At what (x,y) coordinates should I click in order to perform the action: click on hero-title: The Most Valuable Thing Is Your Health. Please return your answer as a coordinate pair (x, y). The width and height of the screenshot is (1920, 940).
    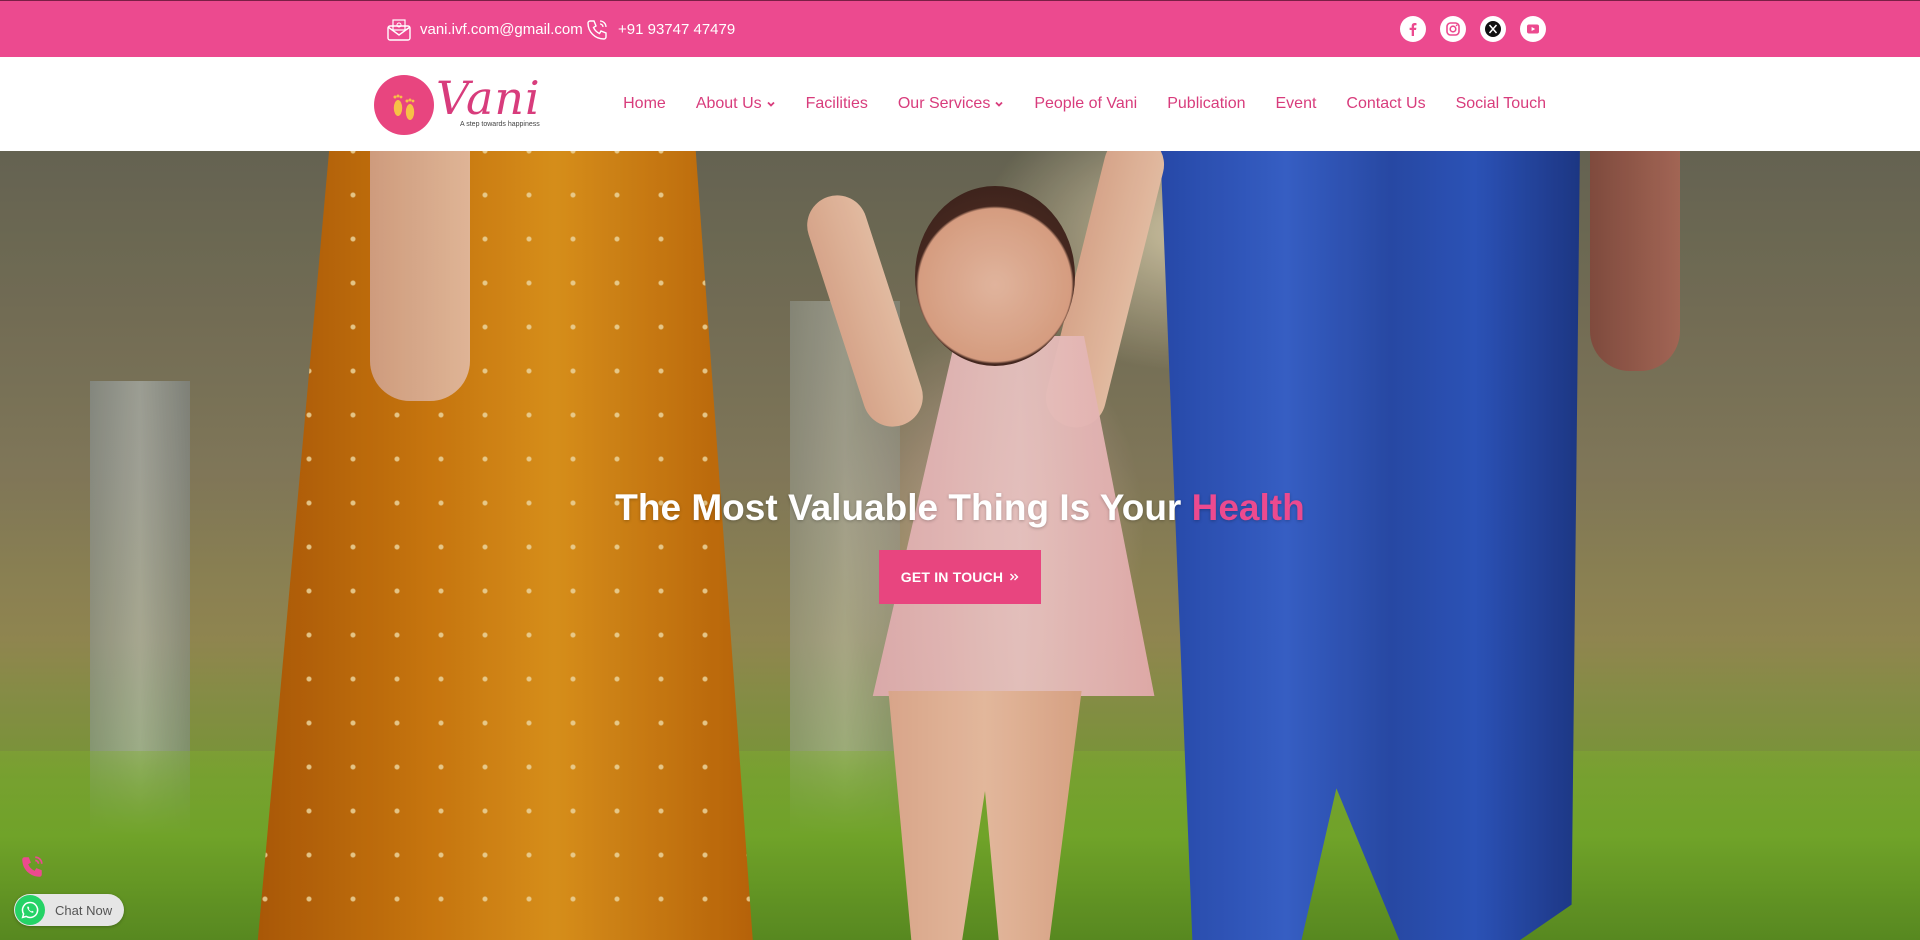
    Looking at the image, I should click on (960, 508).